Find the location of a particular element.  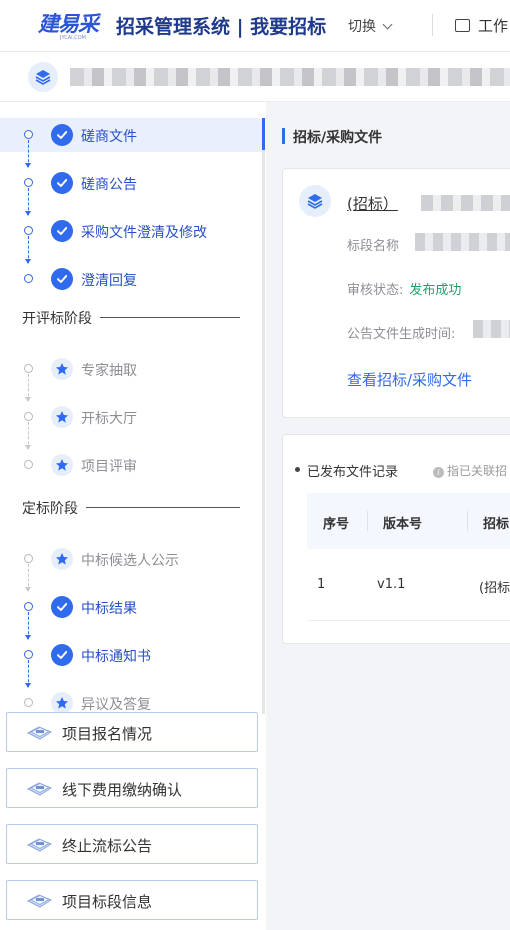

sidebar-step: 中标通知书 is located at coordinates (131, 663).